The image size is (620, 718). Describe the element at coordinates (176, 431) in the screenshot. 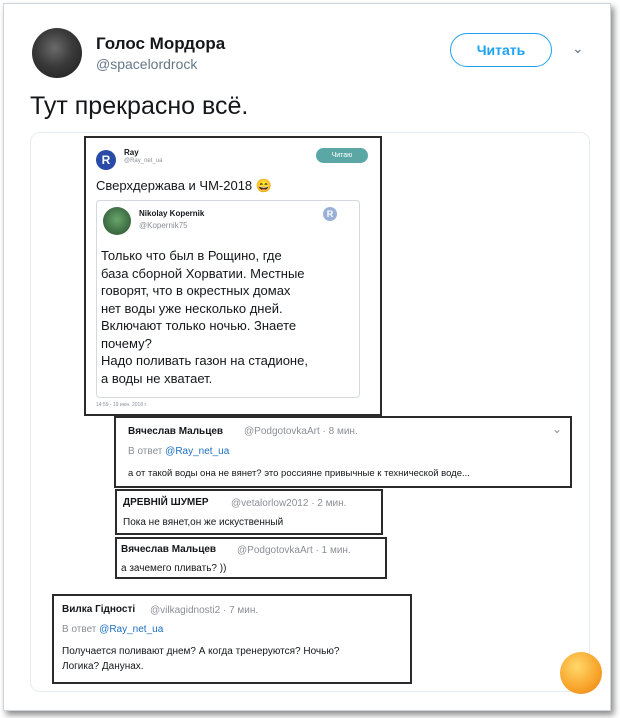

I see `reply1-author-name: Вячеслав Мальцев` at that location.